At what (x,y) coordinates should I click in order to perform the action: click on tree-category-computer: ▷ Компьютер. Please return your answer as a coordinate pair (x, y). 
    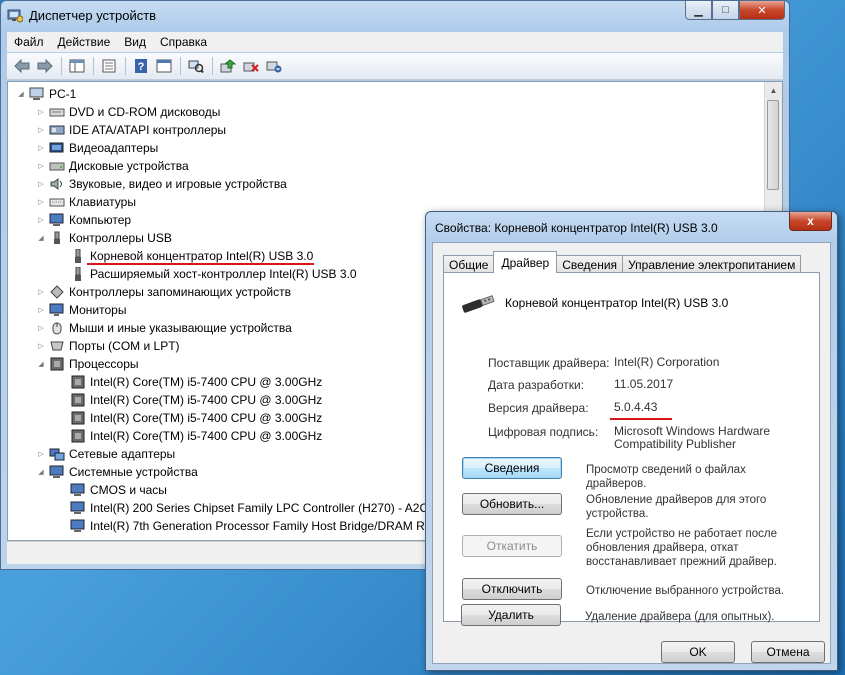
    Looking at the image, I should click on (83, 220).